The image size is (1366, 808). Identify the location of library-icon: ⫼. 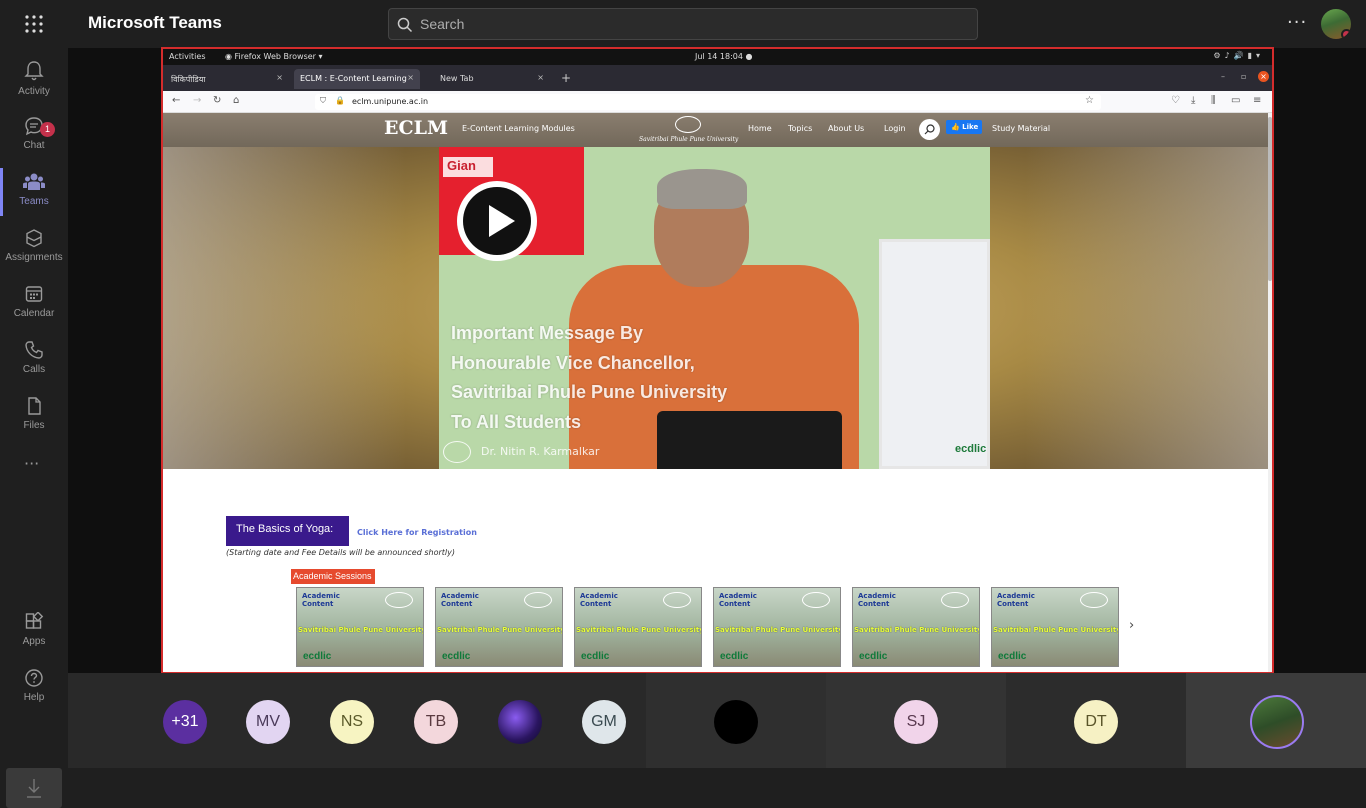
(1213, 100).